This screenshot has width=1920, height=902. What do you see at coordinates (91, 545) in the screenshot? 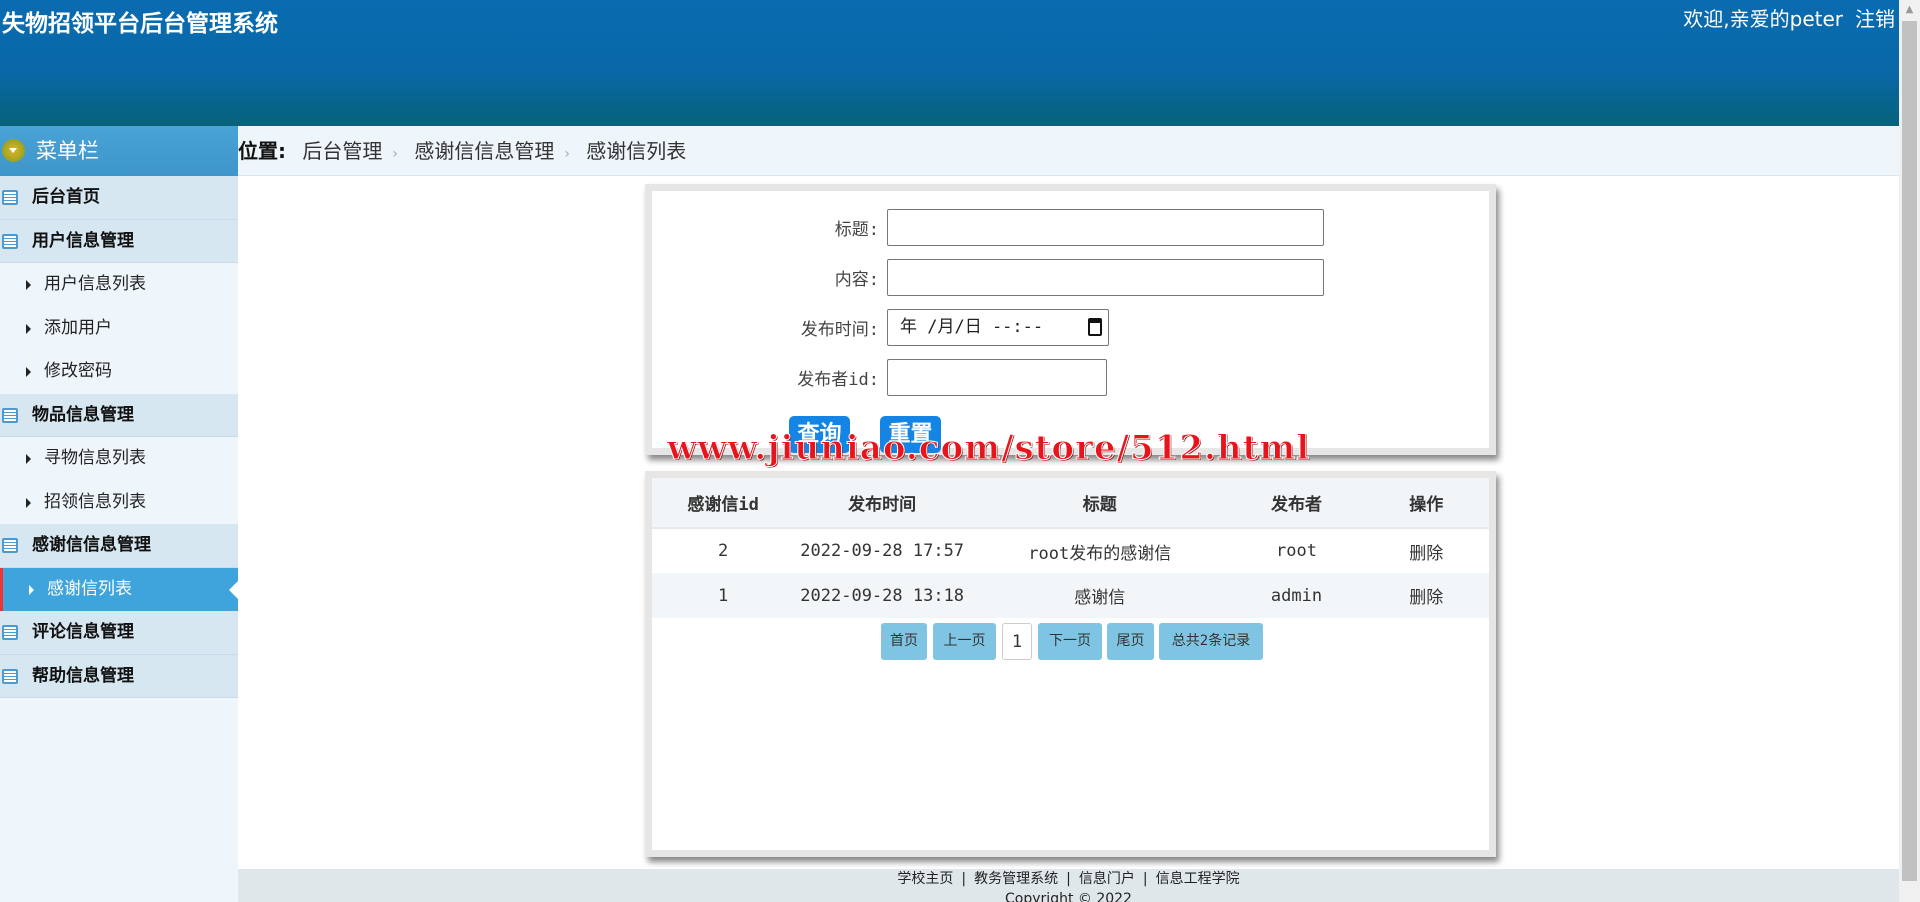
I see `sidebar-item-label: 感谢信信息管理` at bounding box center [91, 545].